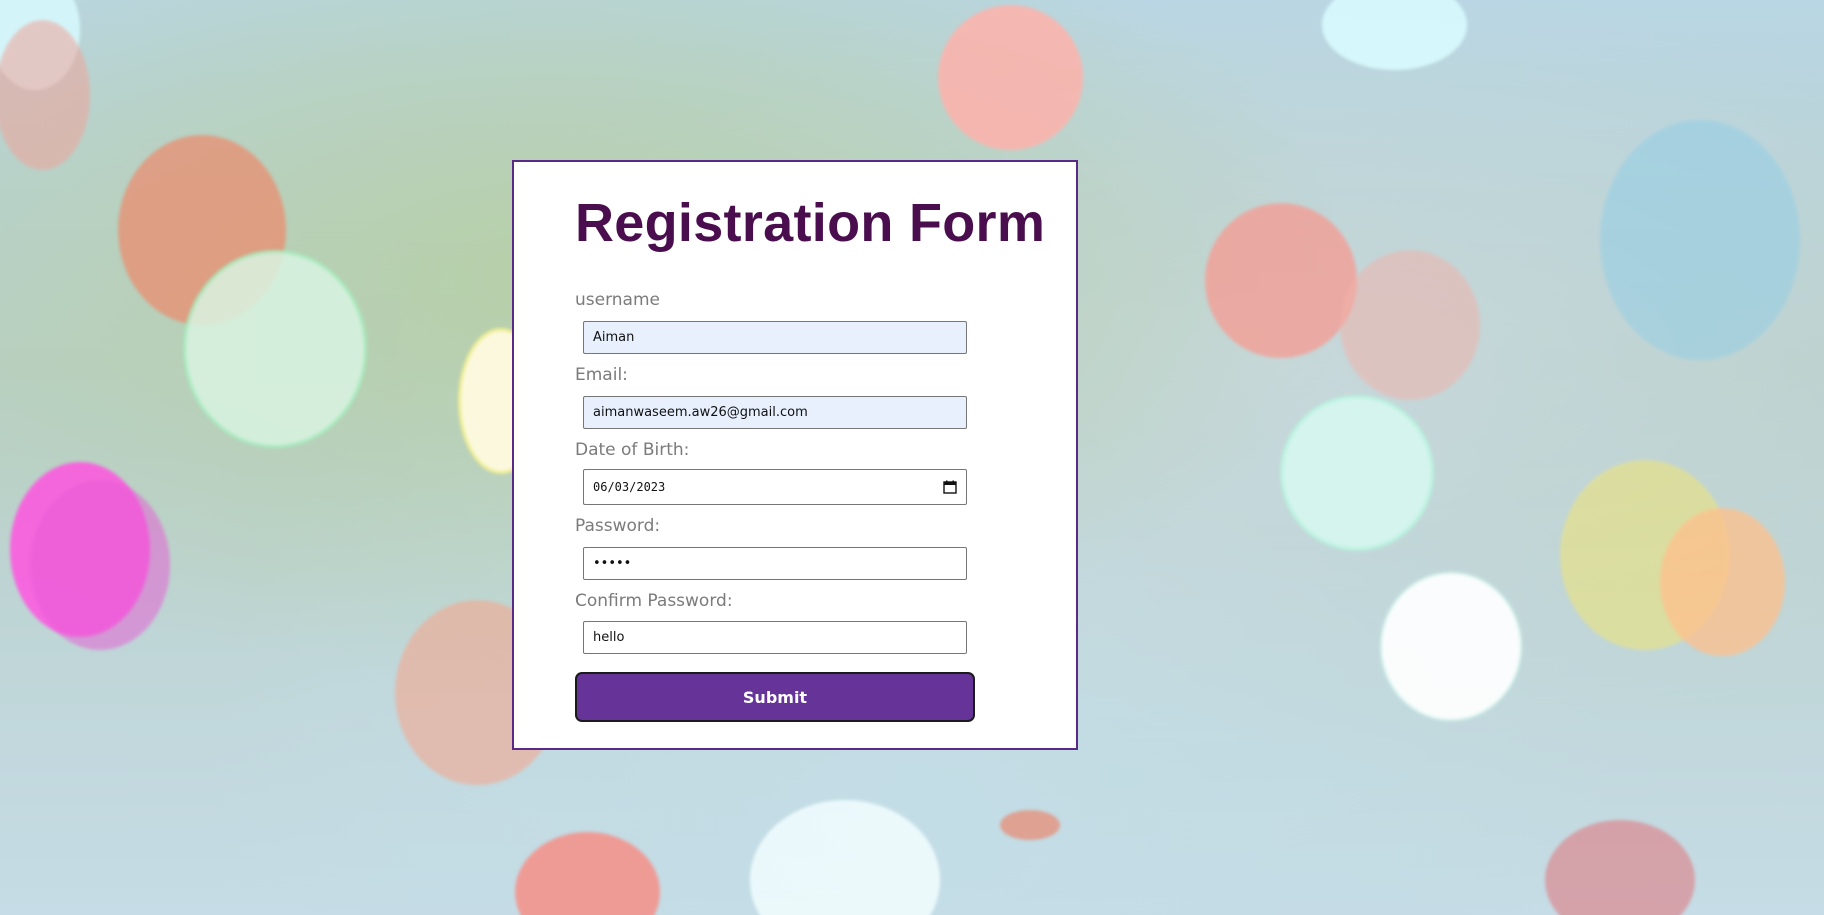  Describe the element at coordinates (775, 487) in the screenshot. I see `date-of-birth-input: 06/03/2023` at that location.